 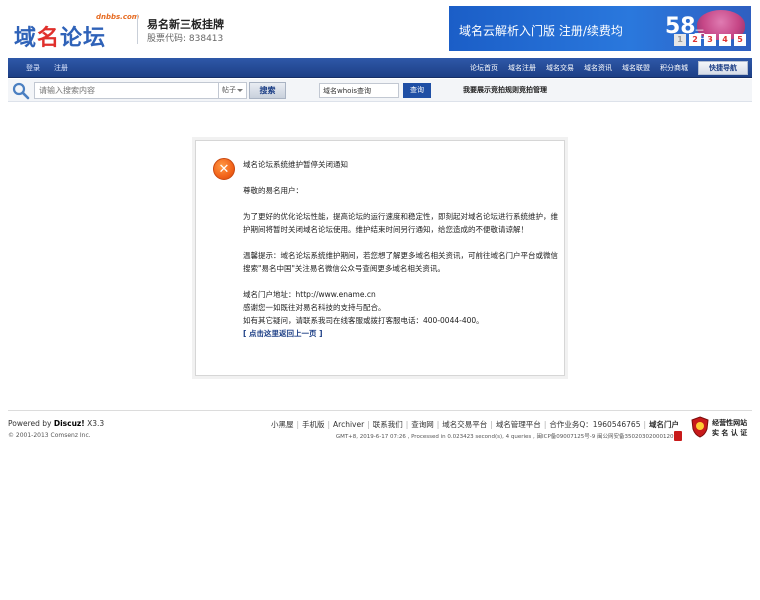 What do you see at coordinates (541, 31) in the screenshot?
I see `banner-text: 域名云解析入门版 注册/续费均` at bounding box center [541, 31].